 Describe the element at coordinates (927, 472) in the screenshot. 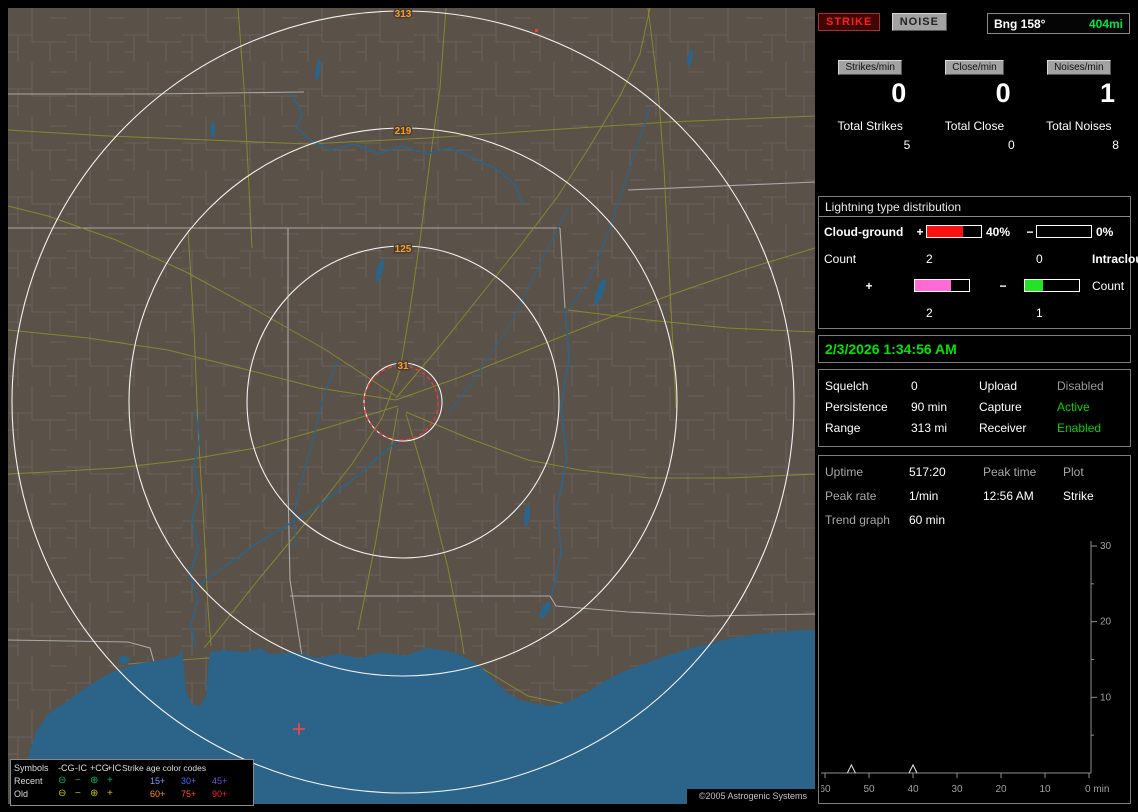

I see `uptime-value: 517:20` at that location.